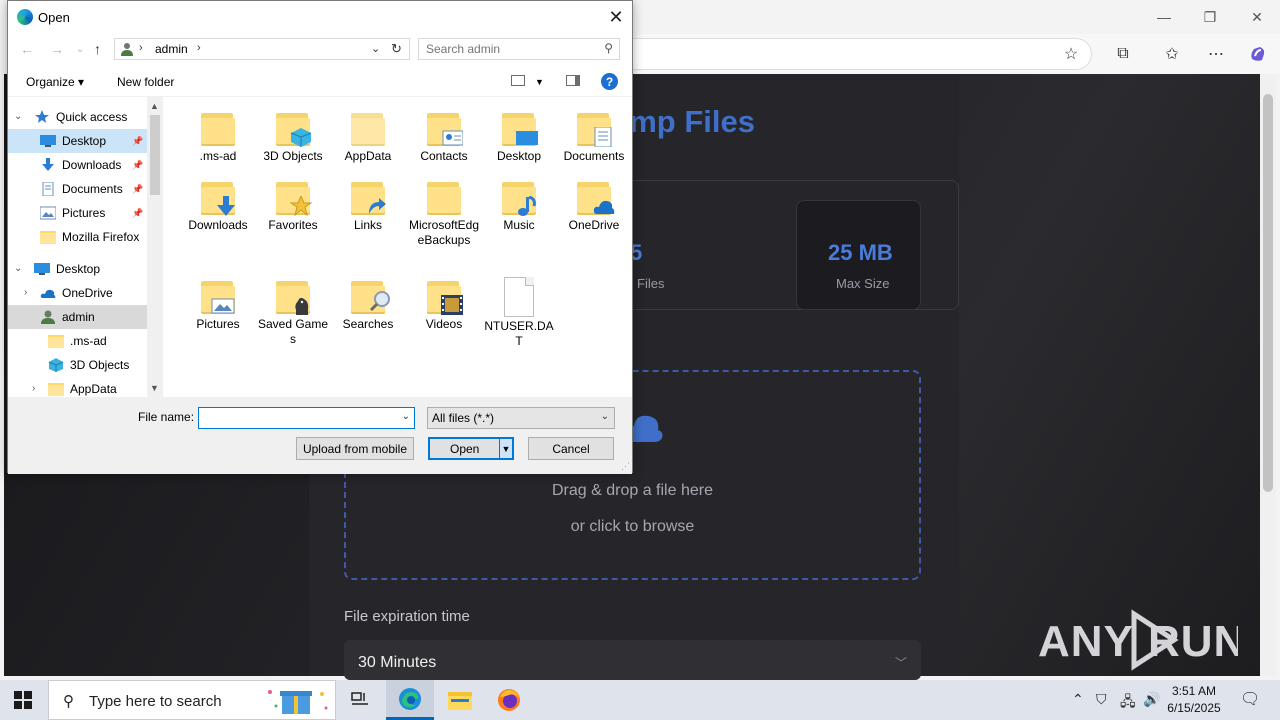  What do you see at coordinates (218, 304) in the screenshot?
I see `file-item: Pictures` at bounding box center [218, 304].